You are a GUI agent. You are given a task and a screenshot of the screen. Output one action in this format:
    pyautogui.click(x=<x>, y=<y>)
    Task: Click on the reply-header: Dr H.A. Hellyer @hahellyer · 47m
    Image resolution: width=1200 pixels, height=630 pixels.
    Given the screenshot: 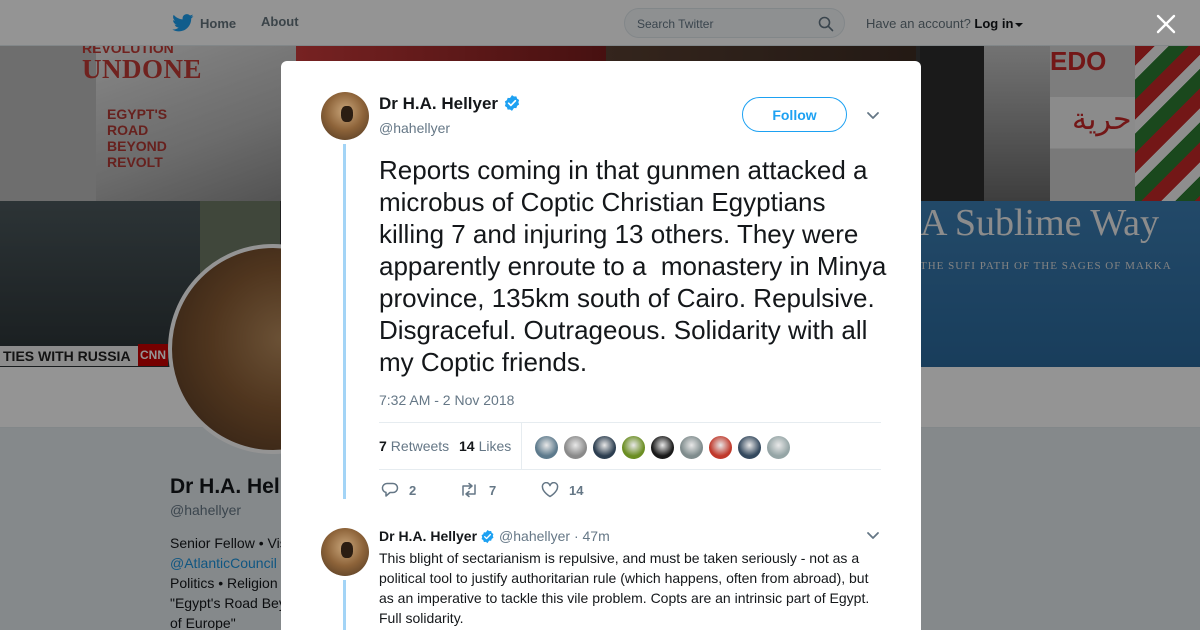 What is the action you would take?
    pyautogui.click(x=494, y=536)
    